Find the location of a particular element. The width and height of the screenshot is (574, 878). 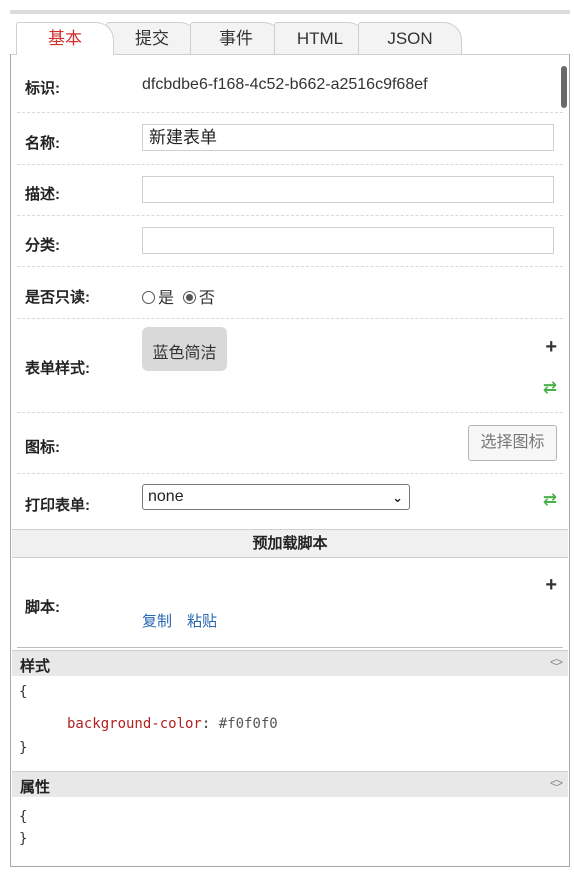

tab-bar: 基本 提交 事件 HTML JSON is located at coordinates (290, 35).